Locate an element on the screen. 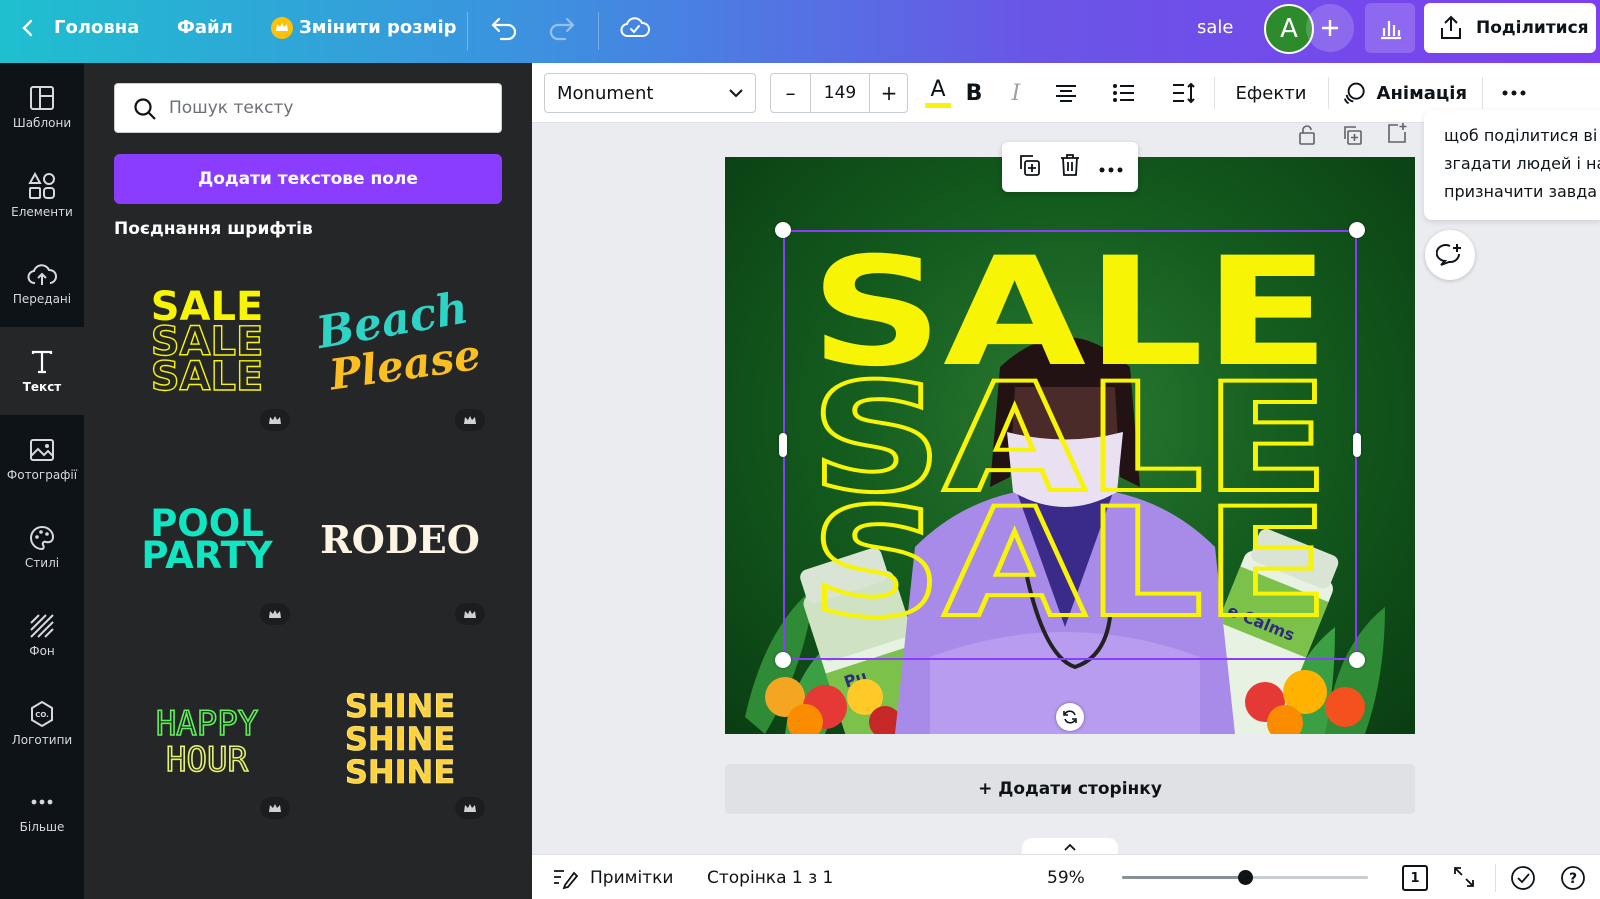 This screenshot has width=1600, height=899. increase-size-button: + is located at coordinates (888, 93).